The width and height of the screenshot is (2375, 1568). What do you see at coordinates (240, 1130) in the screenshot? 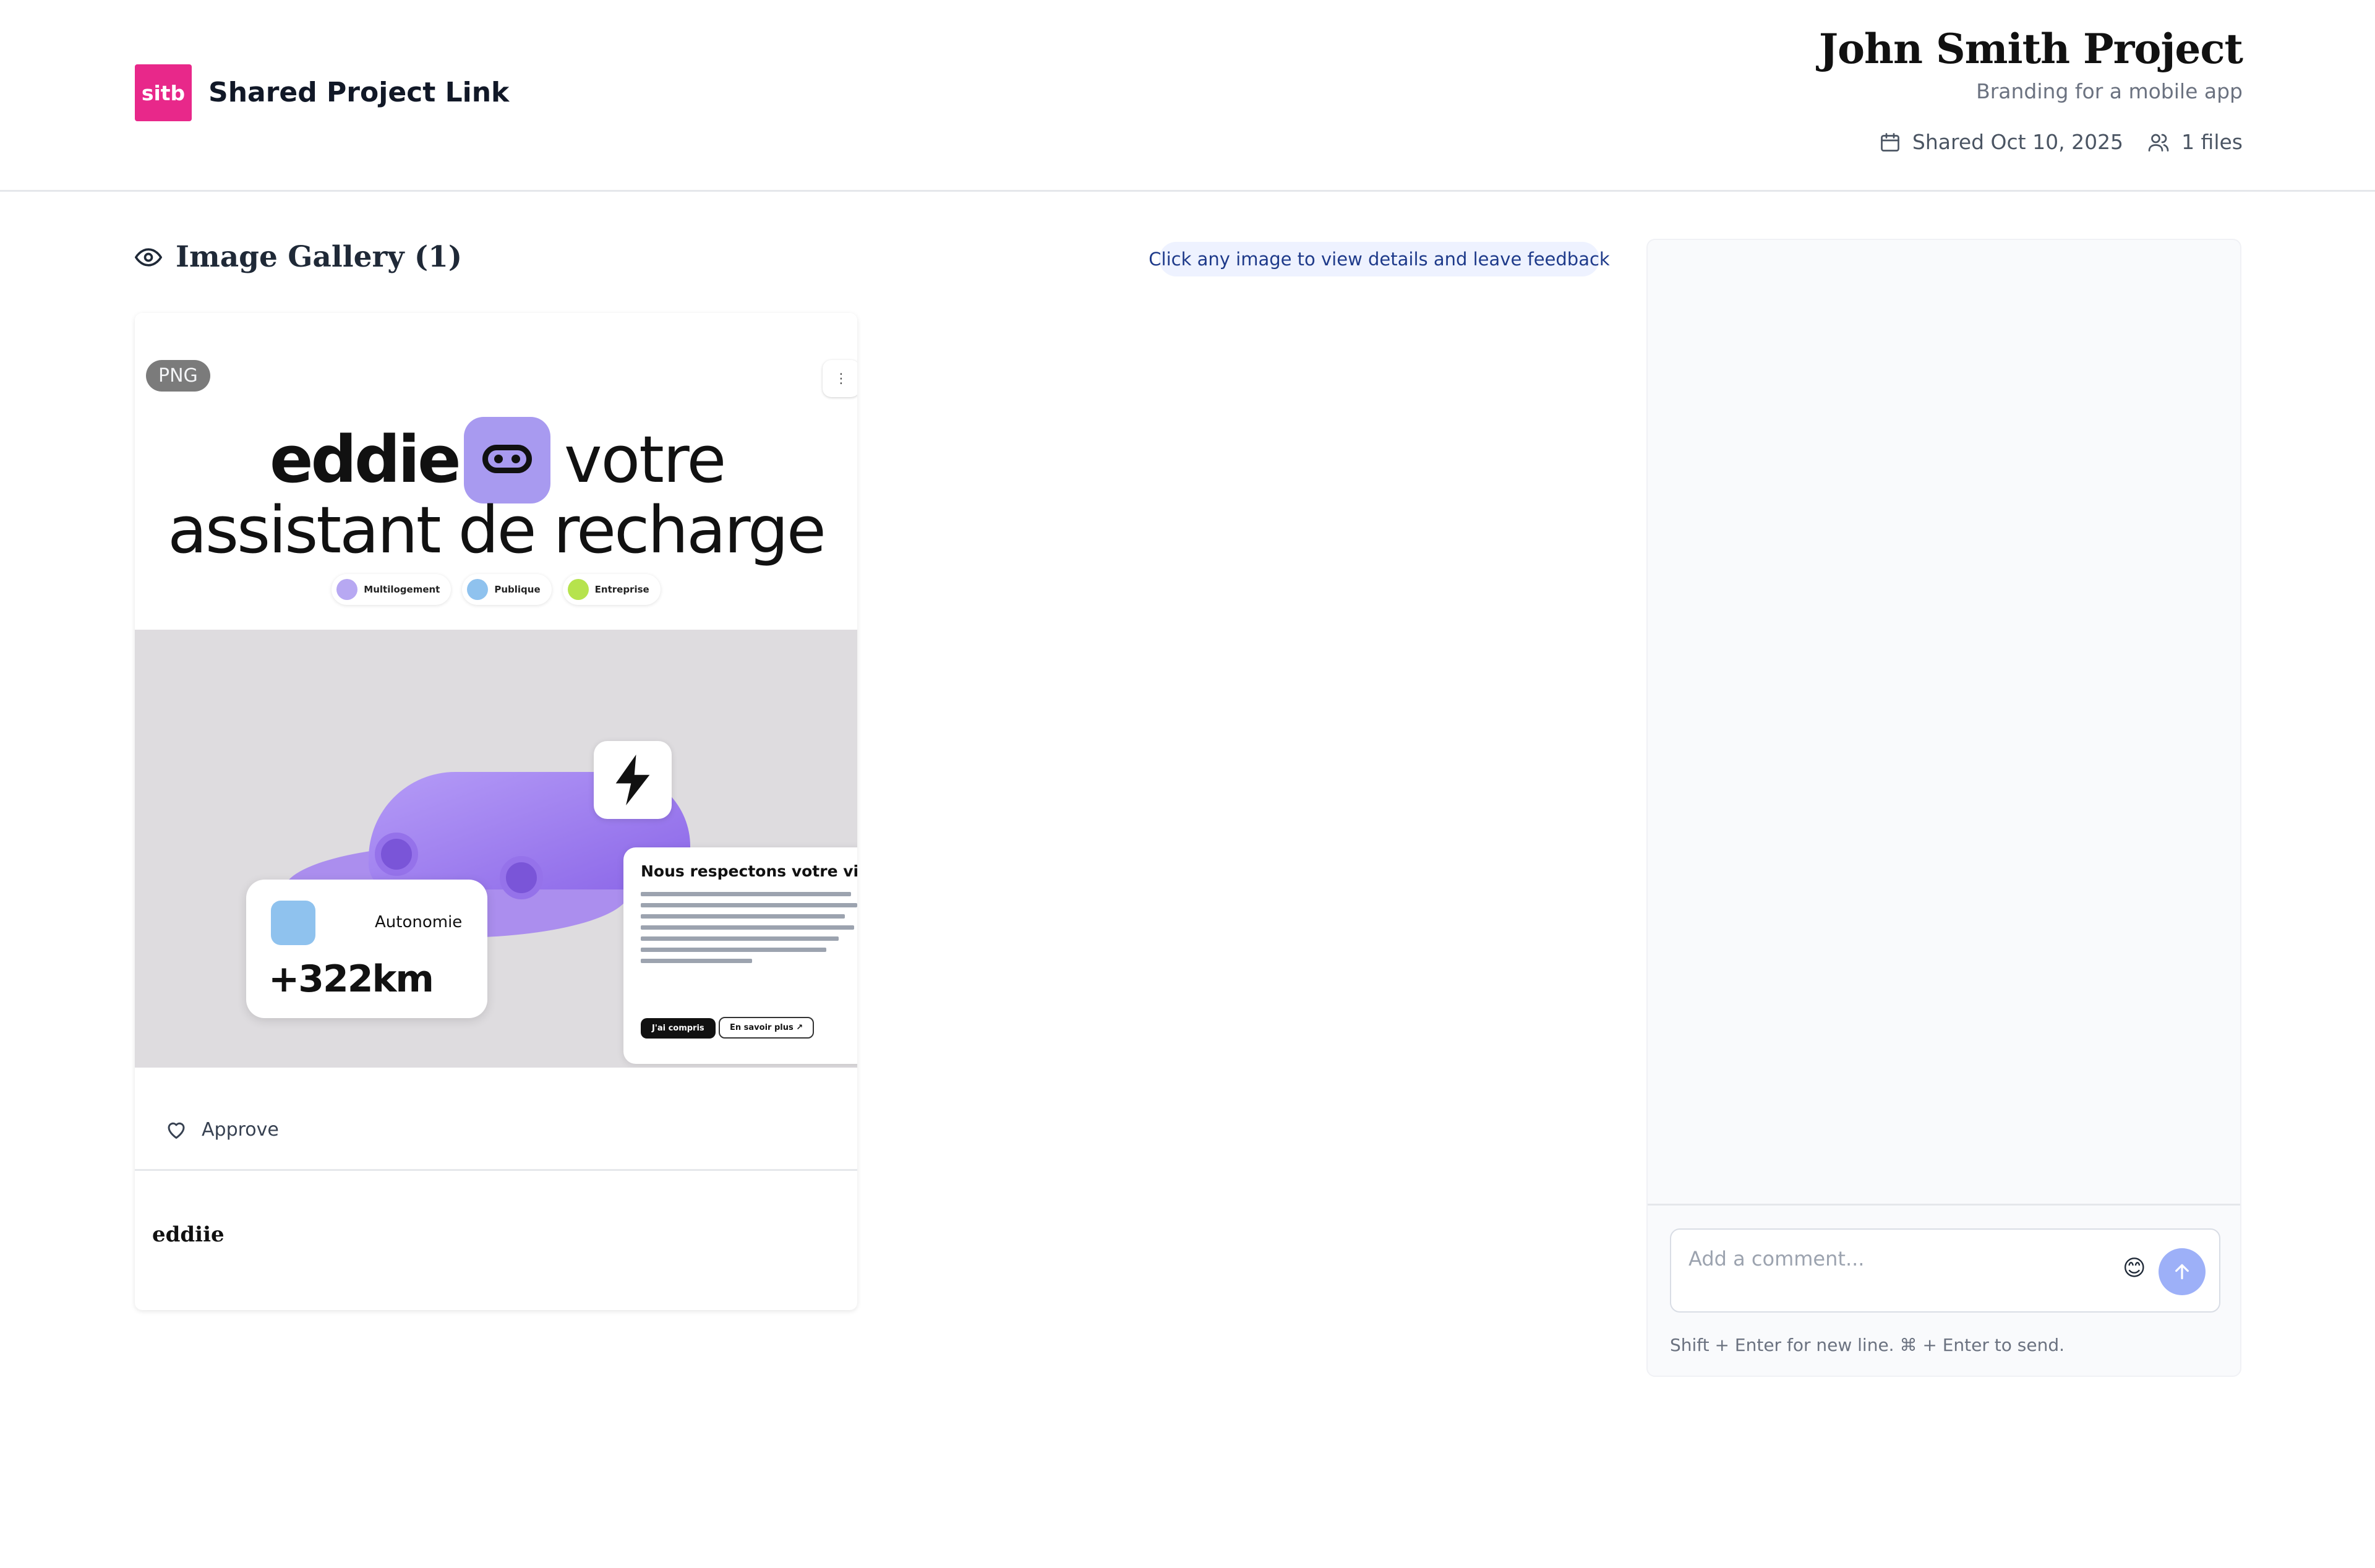
I see `approve-label: Approve` at bounding box center [240, 1130].